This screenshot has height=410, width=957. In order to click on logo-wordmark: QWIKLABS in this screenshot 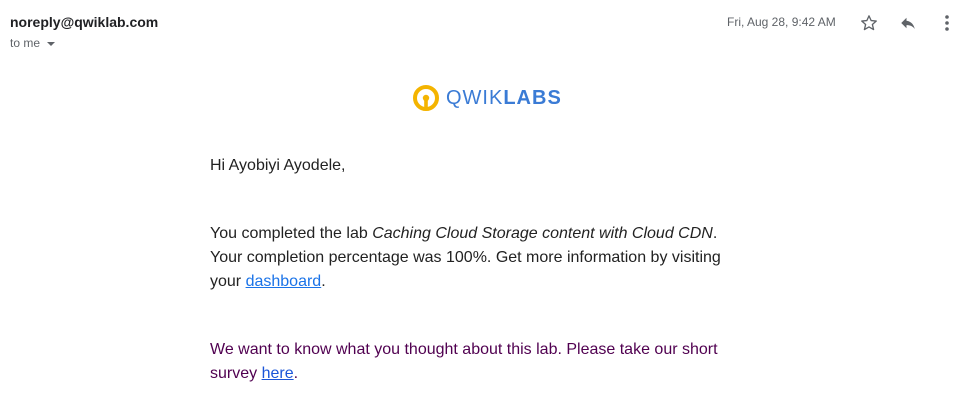, I will do `click(504, 98)`.